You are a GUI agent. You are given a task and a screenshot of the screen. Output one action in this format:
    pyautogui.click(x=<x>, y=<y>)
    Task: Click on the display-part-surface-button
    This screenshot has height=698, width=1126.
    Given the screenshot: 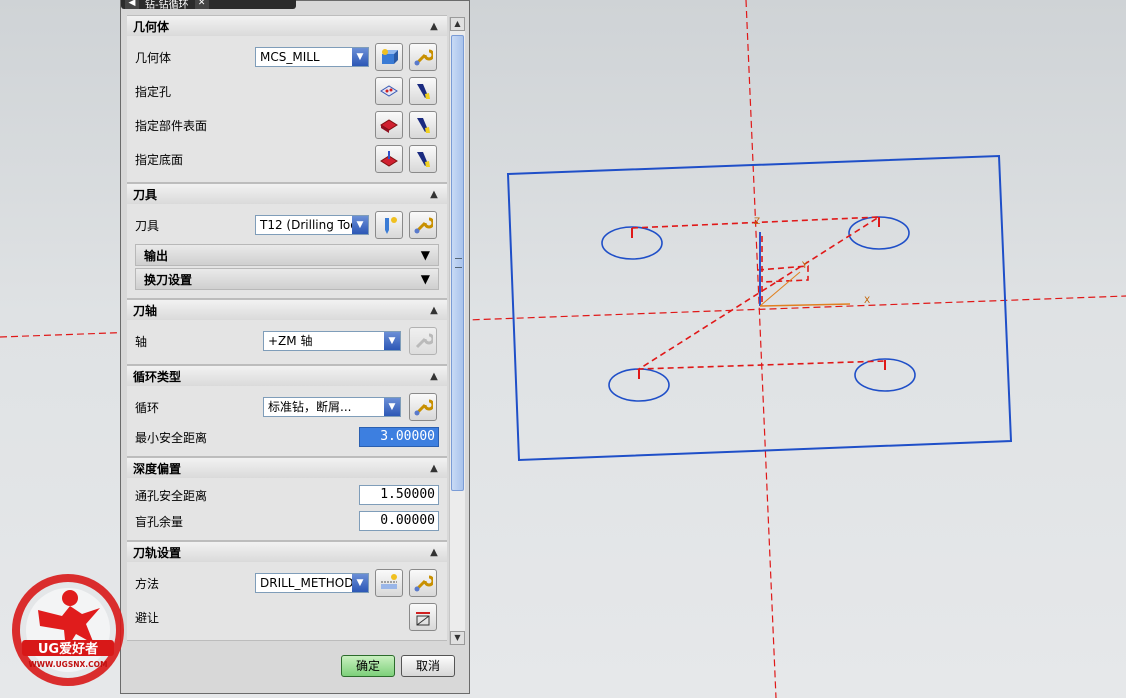 What is the action you would take?
    pyautogui.click(x=423, y=125)
    